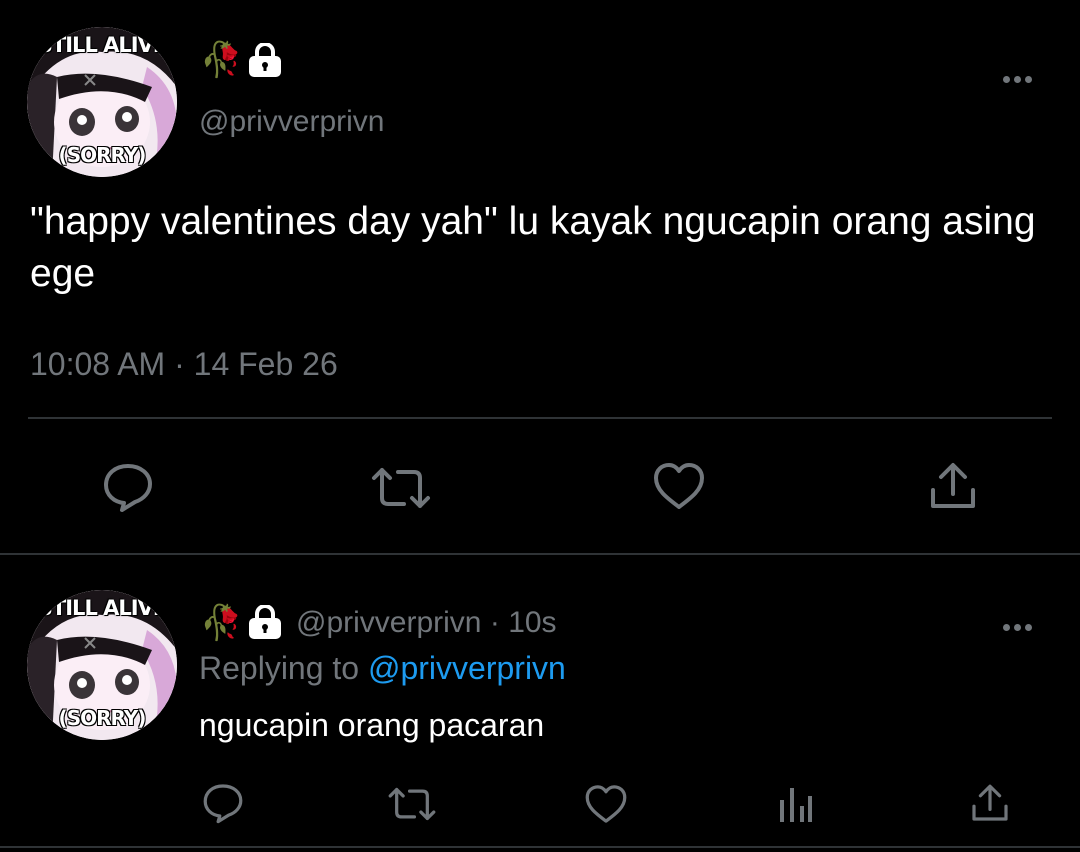 The height and width of the screenshot is (852, 1080). What do you see at coordinates (796, 805) in the screenshot?
I see `analytics-icon` at bounding box center [796, 805].